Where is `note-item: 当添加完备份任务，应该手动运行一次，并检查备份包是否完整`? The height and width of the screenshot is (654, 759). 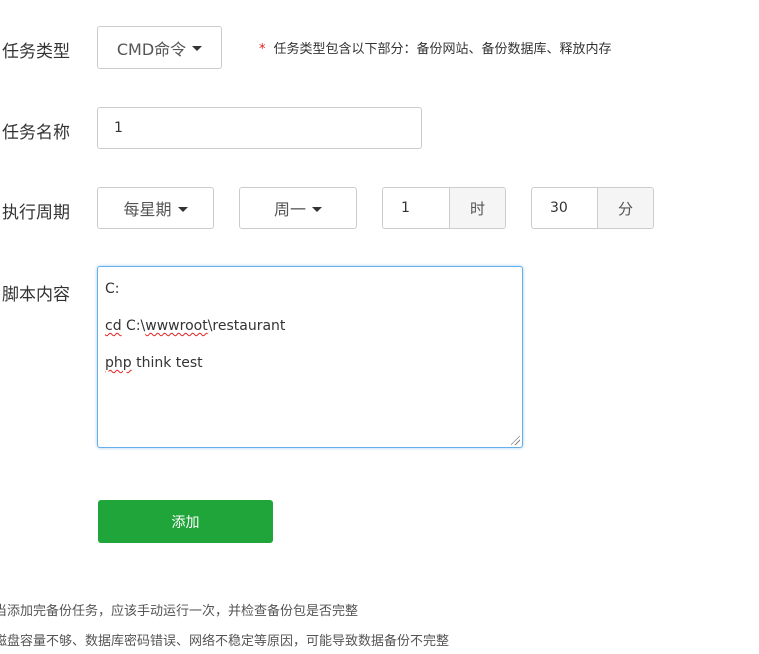
note-item: 当添加完备份任务，应该手动运行一次，并检查备份包是否完整 is located at coordinates (179, 611).